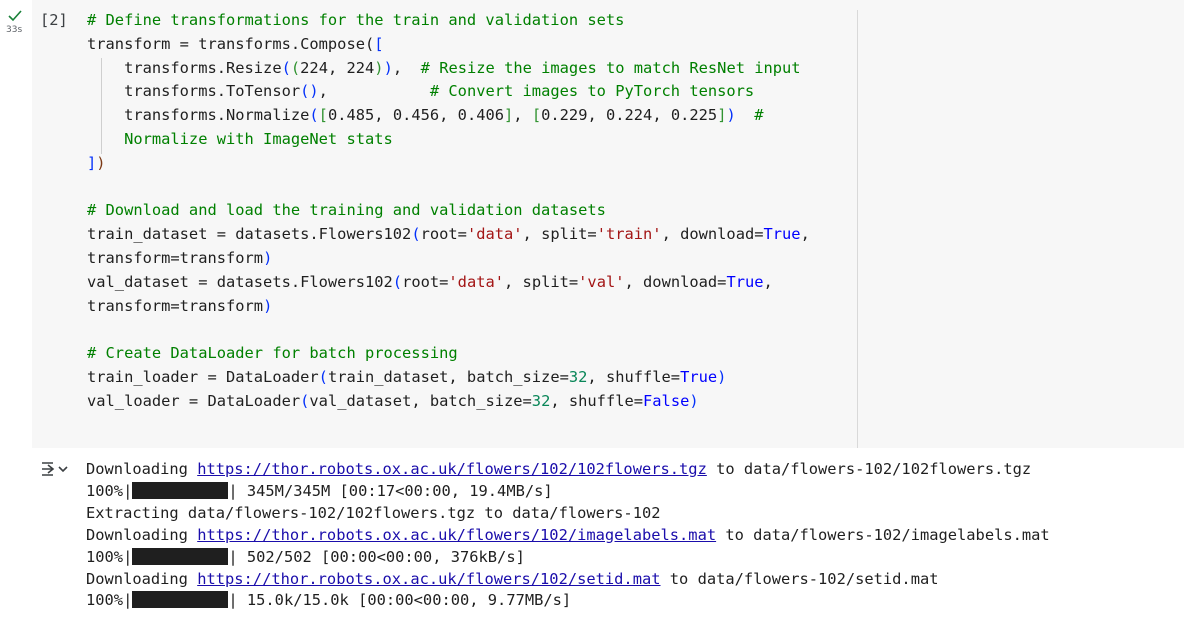 This screenshot has width=1184, height=631. I want to click on code-token: train_loader = DataLoader, so click(203, 377).